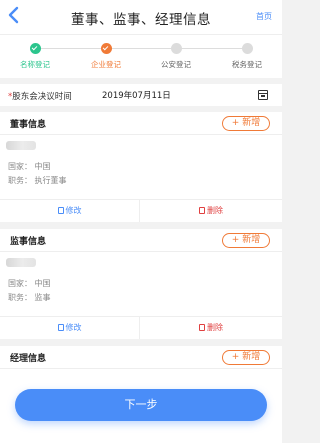 This screenshot has height=443, width=320. What do you see at coordinates (263, 95) in the screenshot?
I see `calendar-icon` at bounding box center [263, 95].